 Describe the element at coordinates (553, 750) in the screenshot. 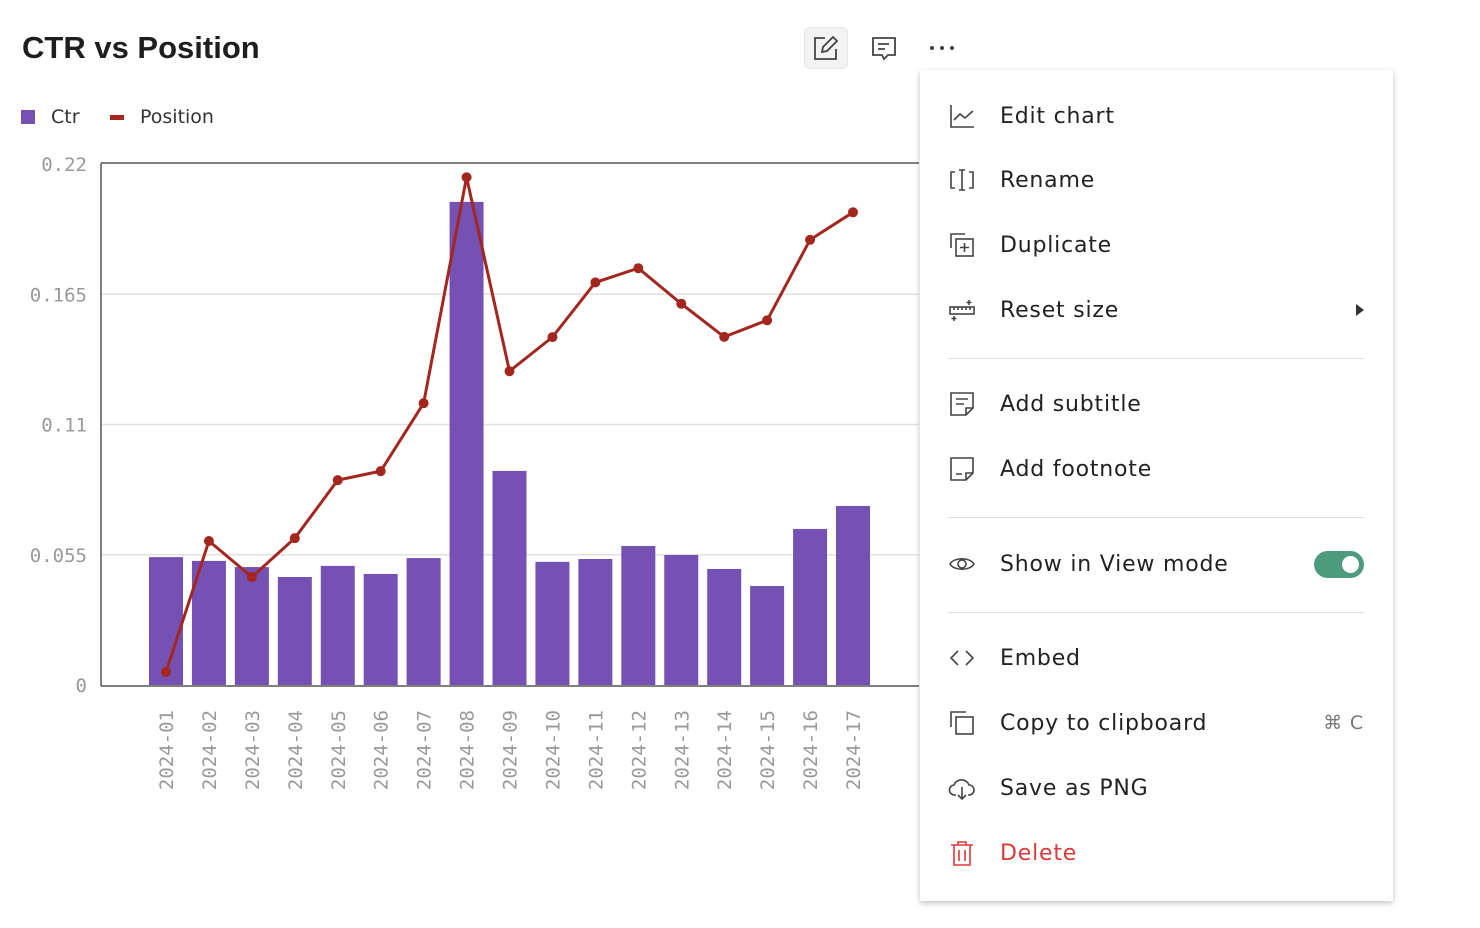

I see `x-tick-label: 2024-10` at that location.